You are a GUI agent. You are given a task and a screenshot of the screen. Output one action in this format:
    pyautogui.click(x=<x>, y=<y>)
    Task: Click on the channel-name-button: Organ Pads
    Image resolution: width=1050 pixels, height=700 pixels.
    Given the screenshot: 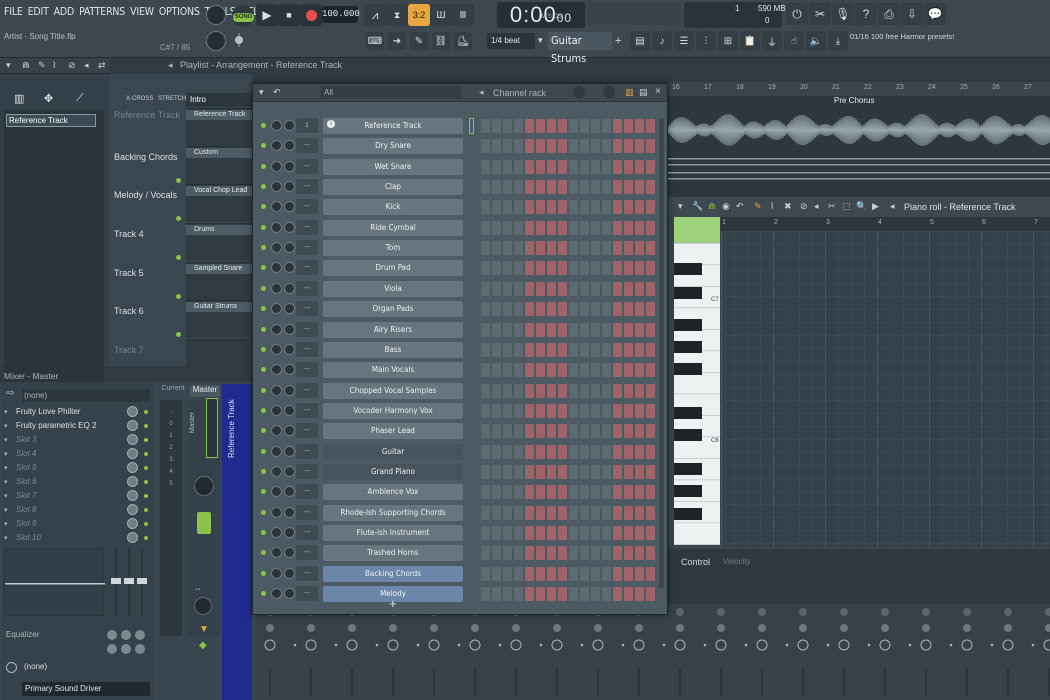 What is the action you would take?
    pyautogui.click(x=393, y=309)
    